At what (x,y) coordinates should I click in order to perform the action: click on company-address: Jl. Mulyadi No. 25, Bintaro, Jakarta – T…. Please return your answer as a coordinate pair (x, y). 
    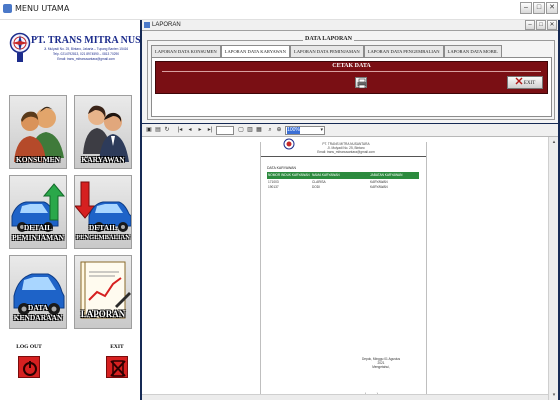
    Looking at the image, I should click on (86, 55).